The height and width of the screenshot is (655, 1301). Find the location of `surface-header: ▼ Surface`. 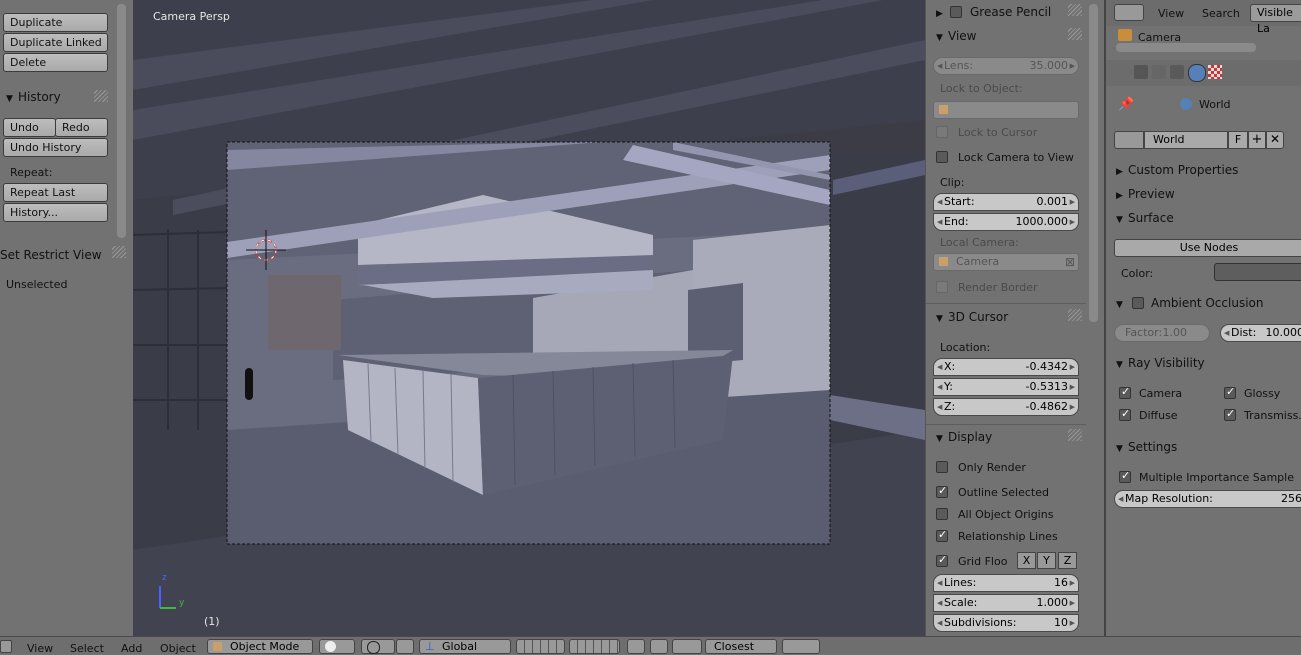

surface-header: ▼ Surface is located at coordinates (1145, 218).